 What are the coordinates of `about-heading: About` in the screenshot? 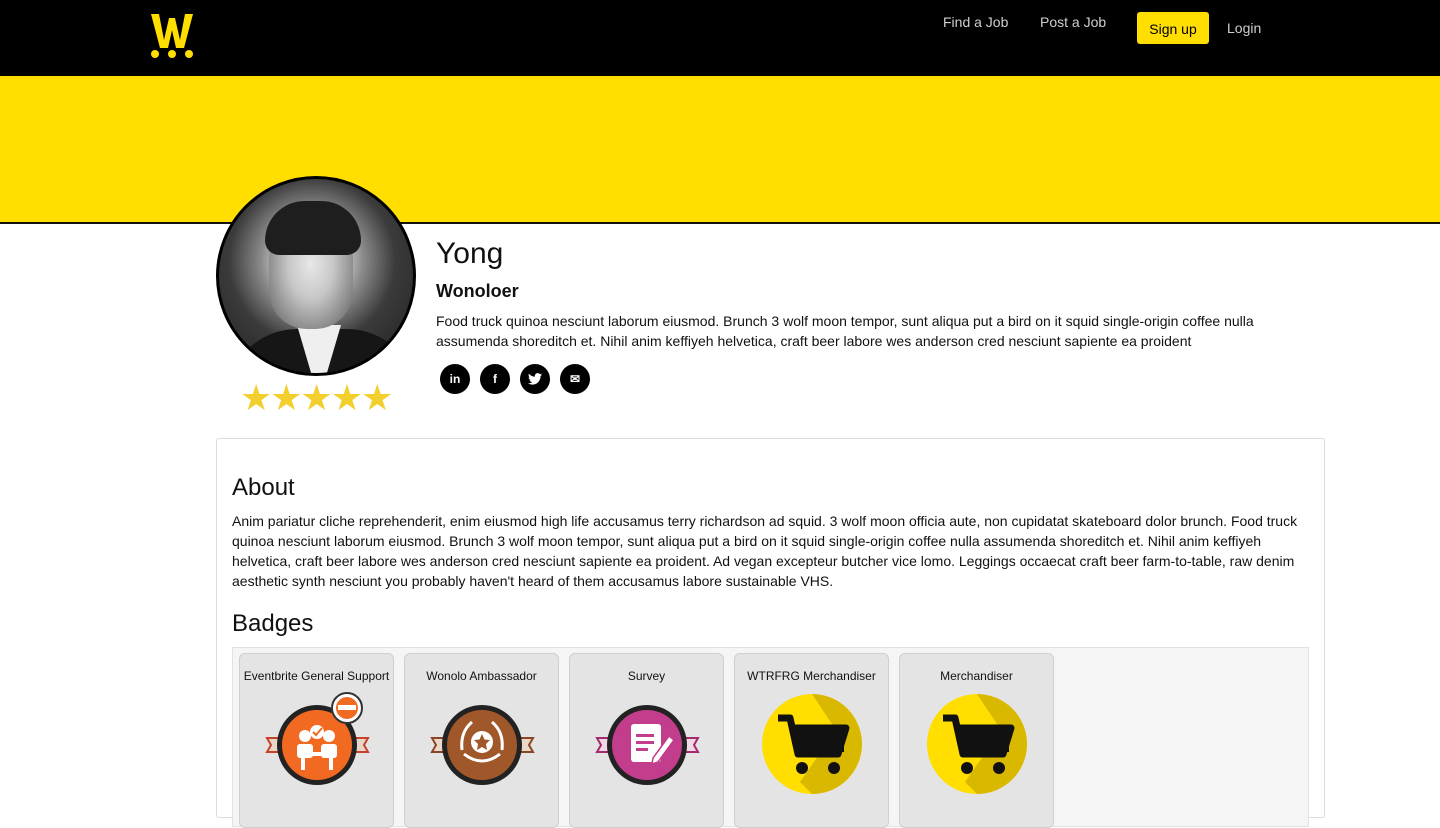 It's located at (263, 487).